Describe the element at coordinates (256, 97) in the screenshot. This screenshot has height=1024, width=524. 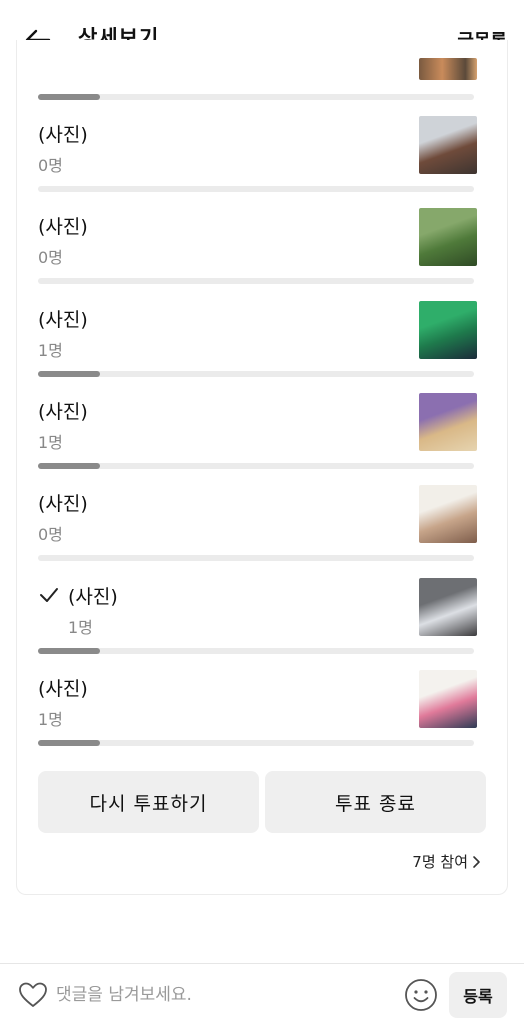
I see `vote-bar-partial` at that location.